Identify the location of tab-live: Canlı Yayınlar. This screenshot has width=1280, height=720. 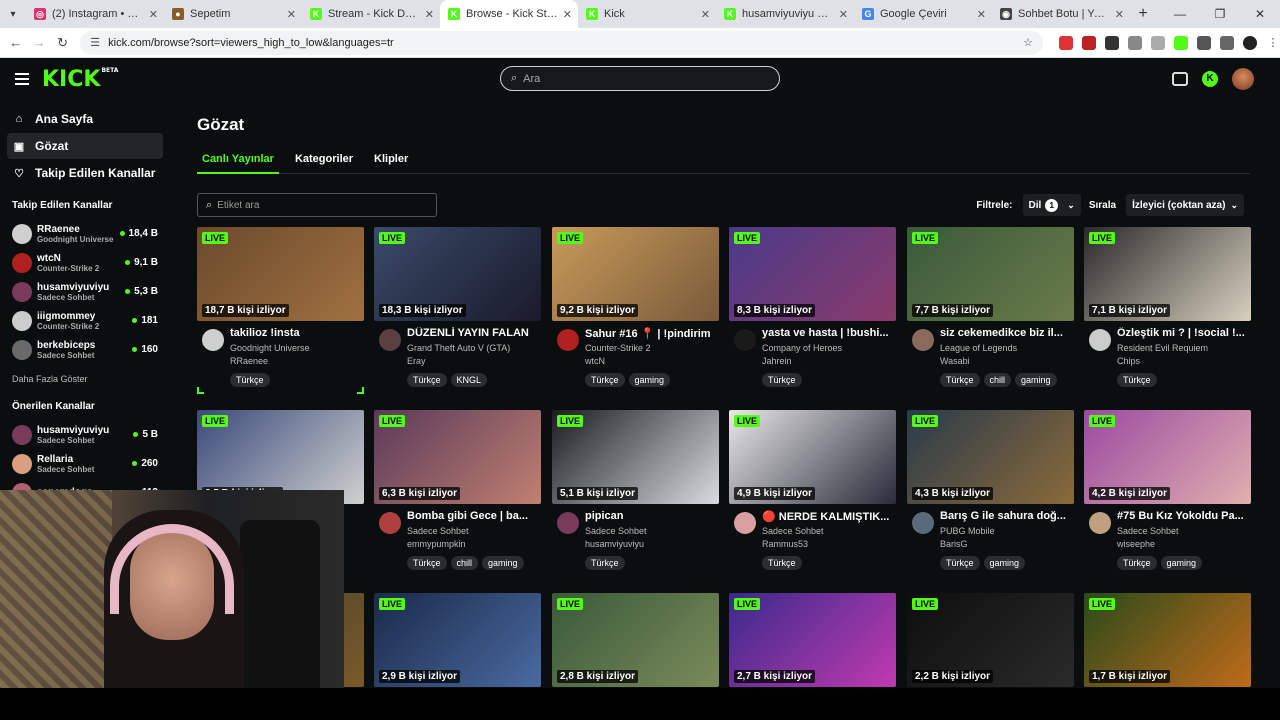
(238, 163).